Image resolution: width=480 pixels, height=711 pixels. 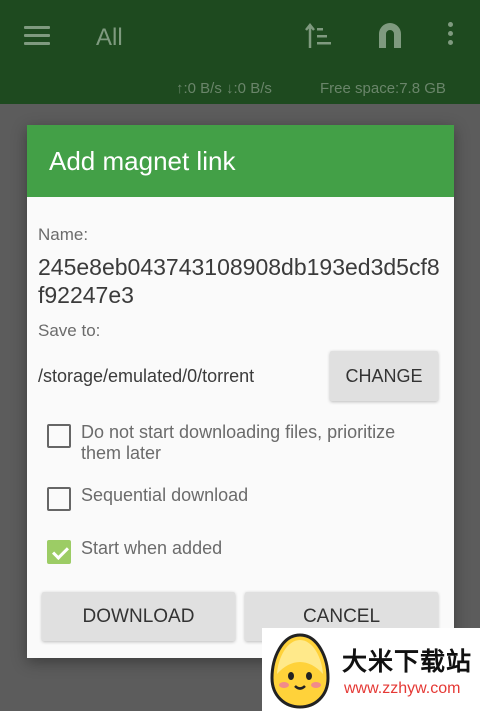 I want to click on app-bar: All ↑:0 B/s ↓:0 B/s Free space:7.8 GB, so click(x=240, y=52).